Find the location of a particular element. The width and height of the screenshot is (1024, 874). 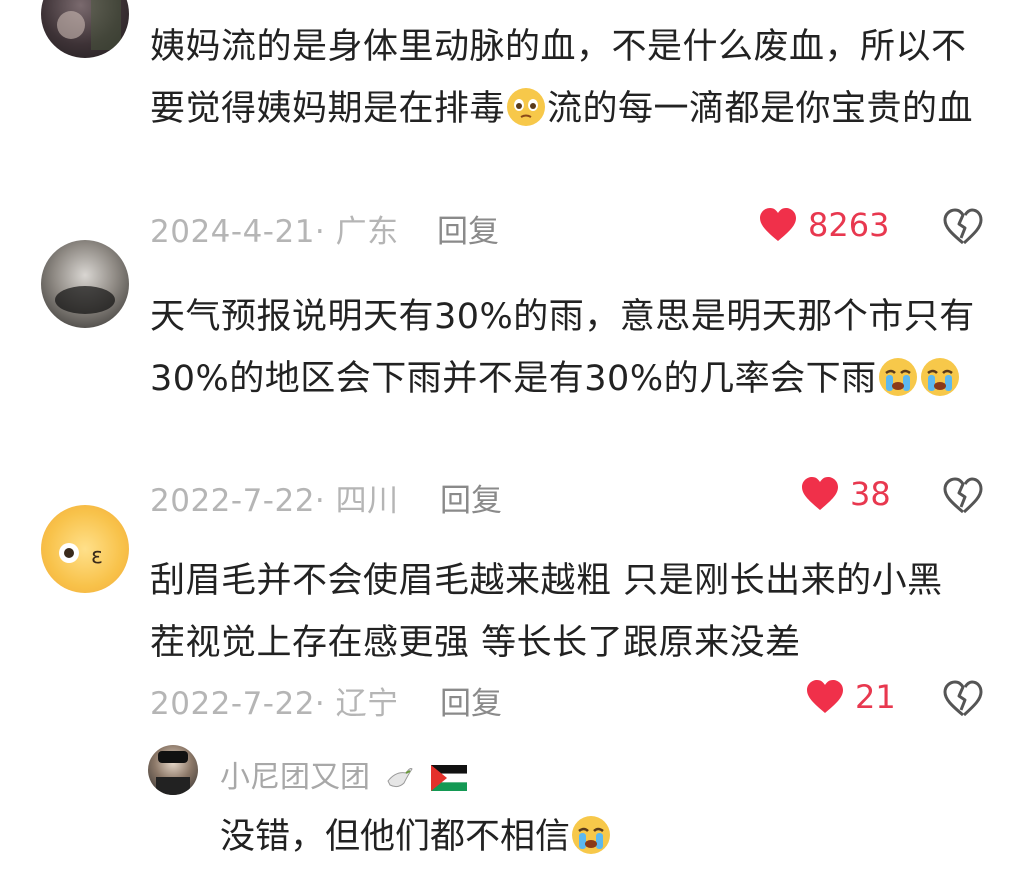

comment-text-part: 流的每一滴都是你宝贵的血 is located at coordinates (760, 109).